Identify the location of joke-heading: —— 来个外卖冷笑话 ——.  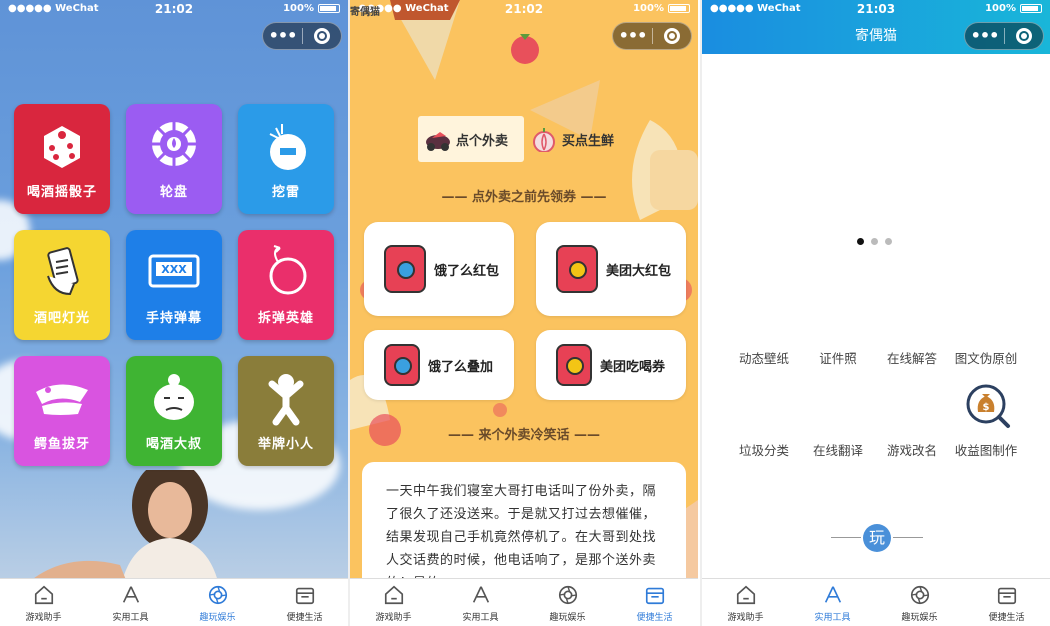
(524, 435).